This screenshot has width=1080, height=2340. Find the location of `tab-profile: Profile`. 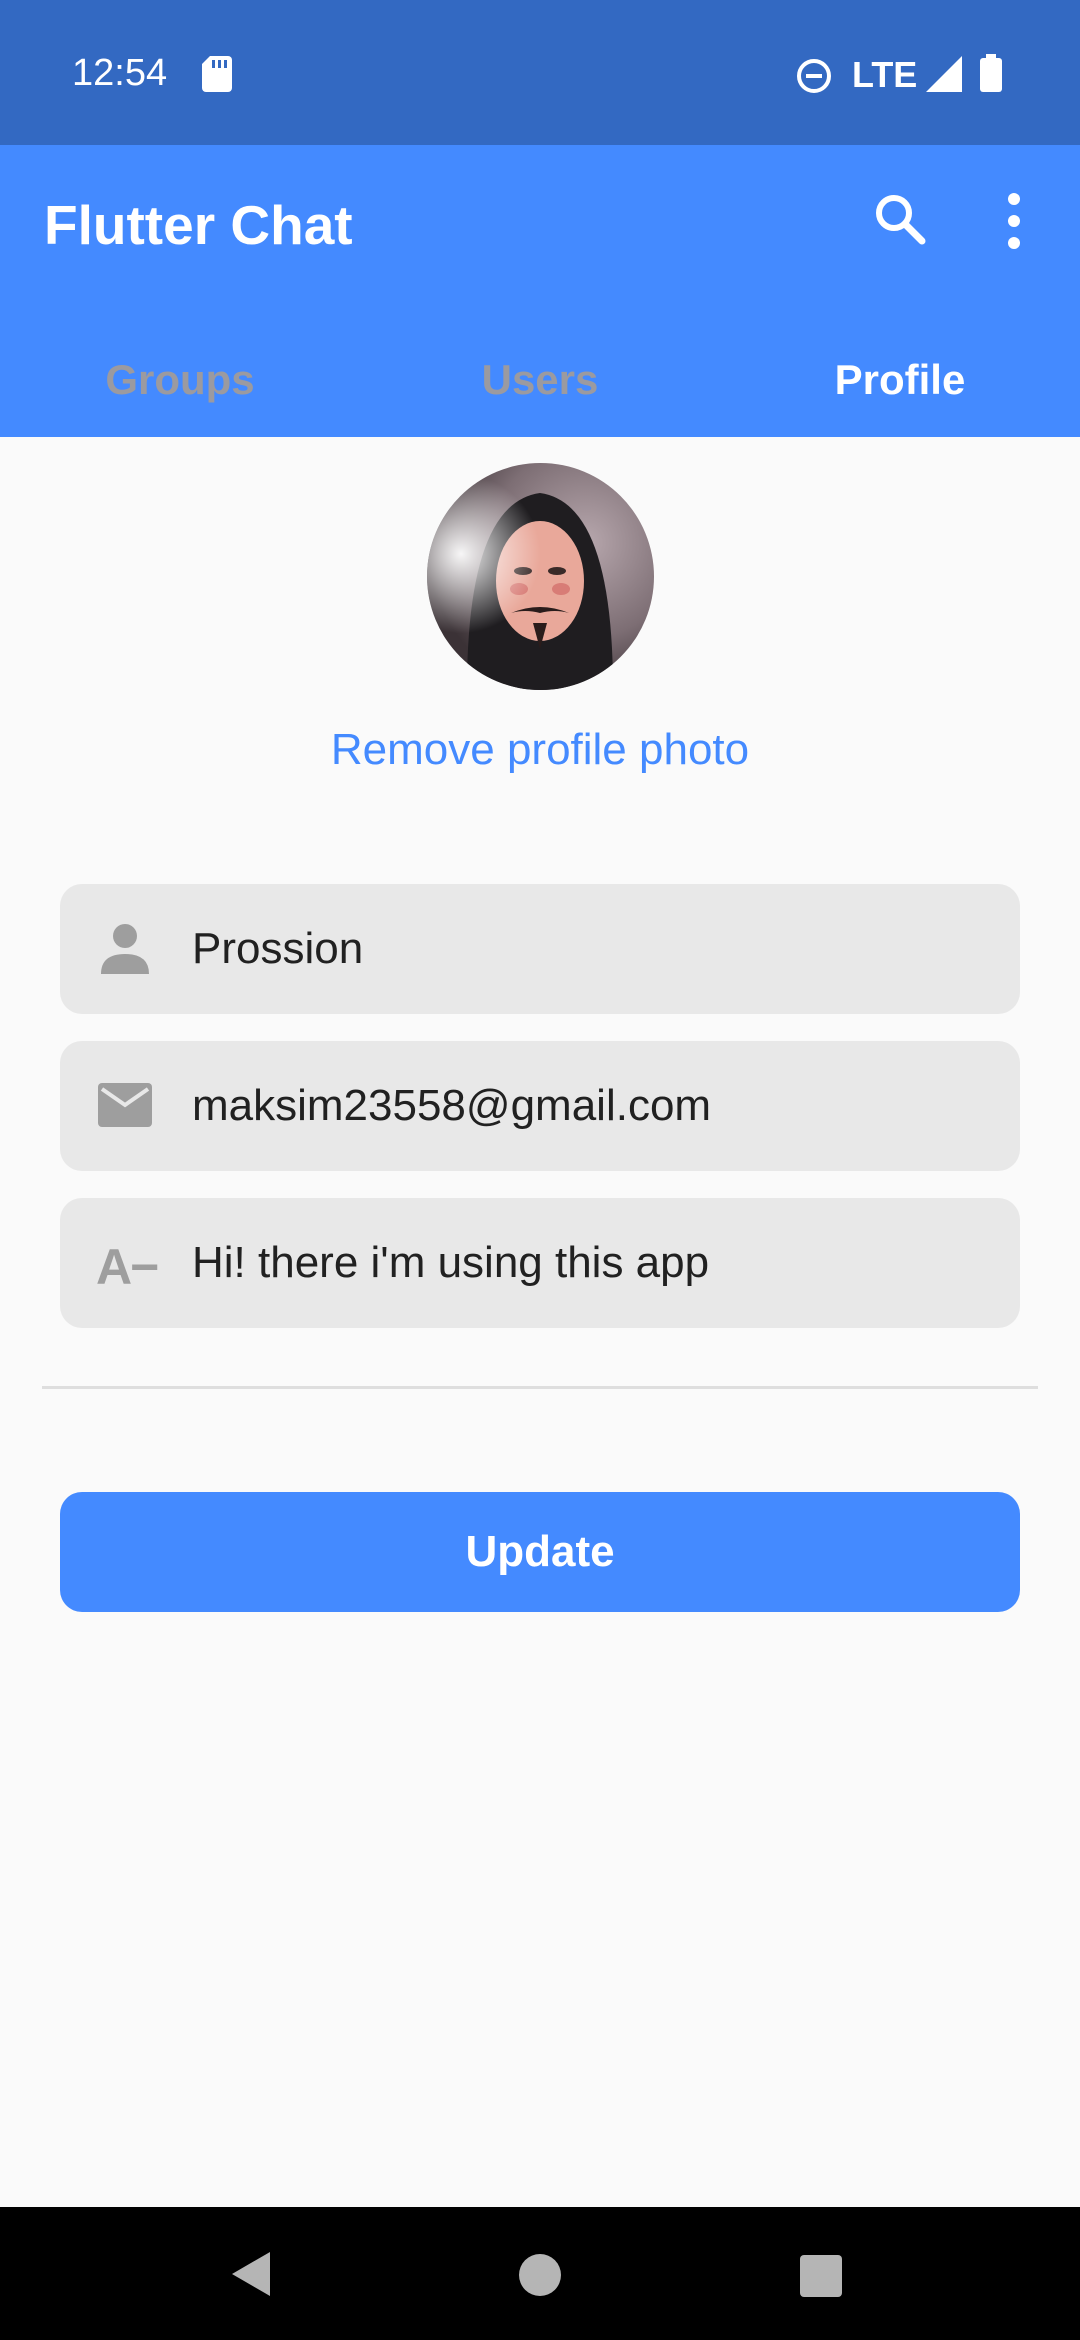

tab-profile: Profile is located at coordinates (900, 380).